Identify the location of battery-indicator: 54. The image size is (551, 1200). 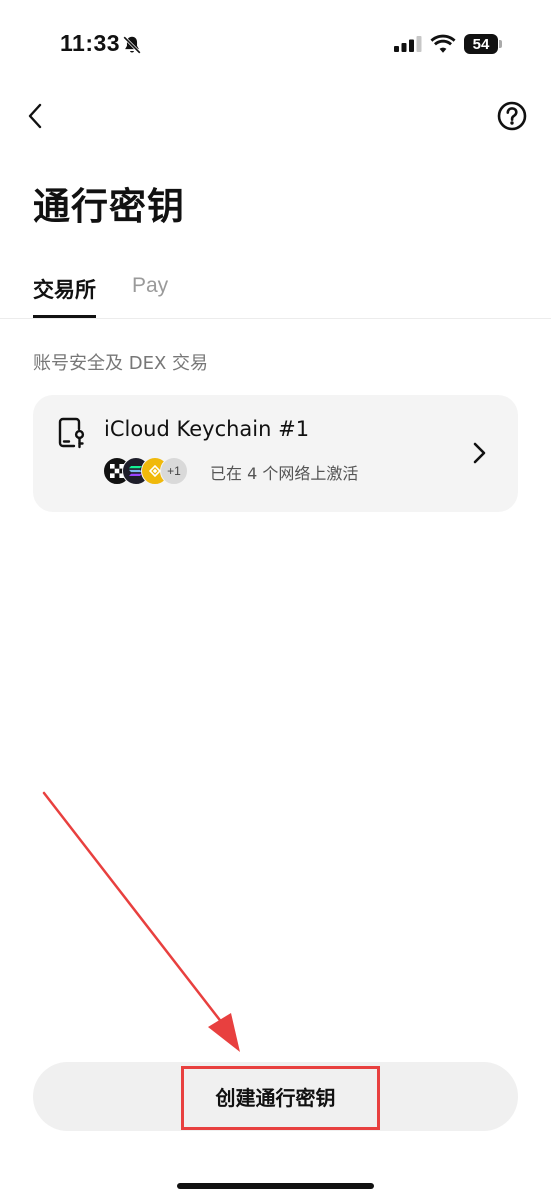
(481, 44).